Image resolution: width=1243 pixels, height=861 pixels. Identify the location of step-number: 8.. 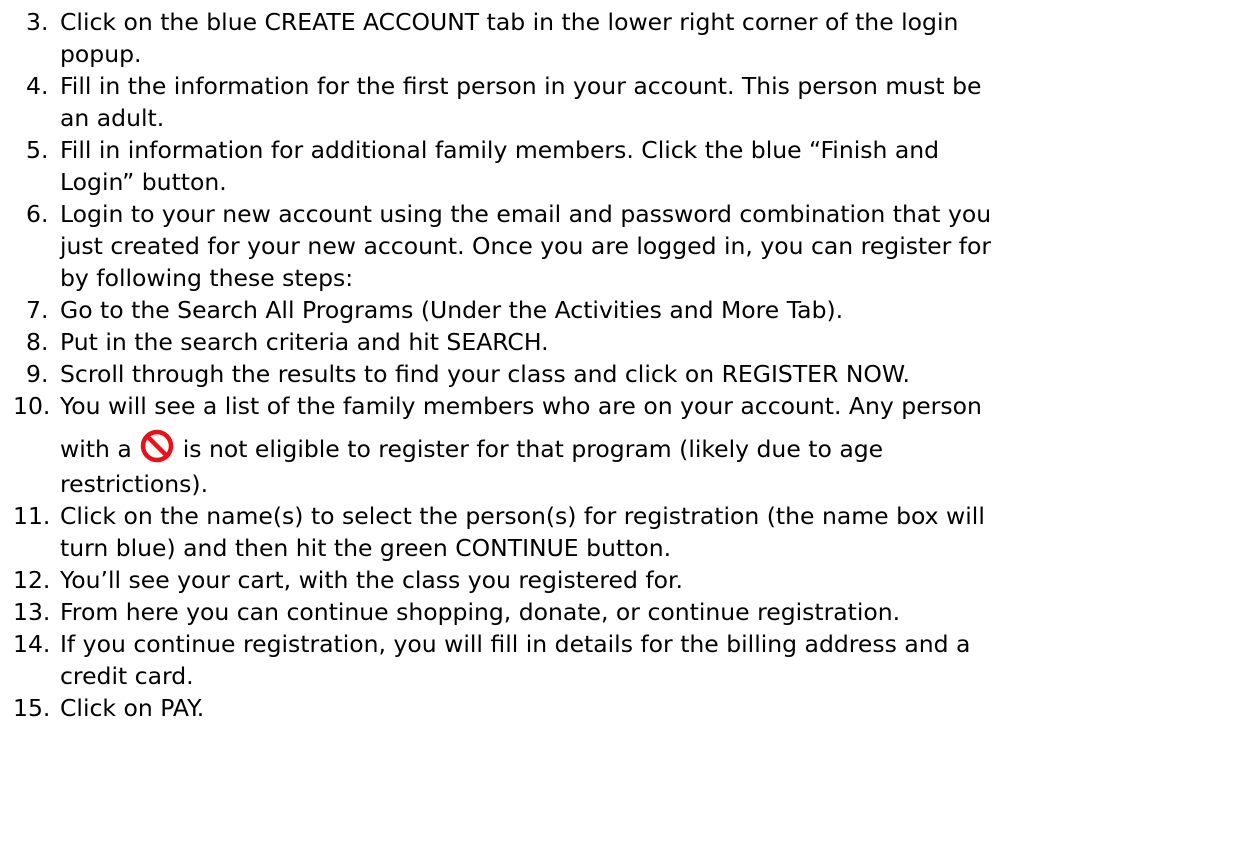
(37, 342).